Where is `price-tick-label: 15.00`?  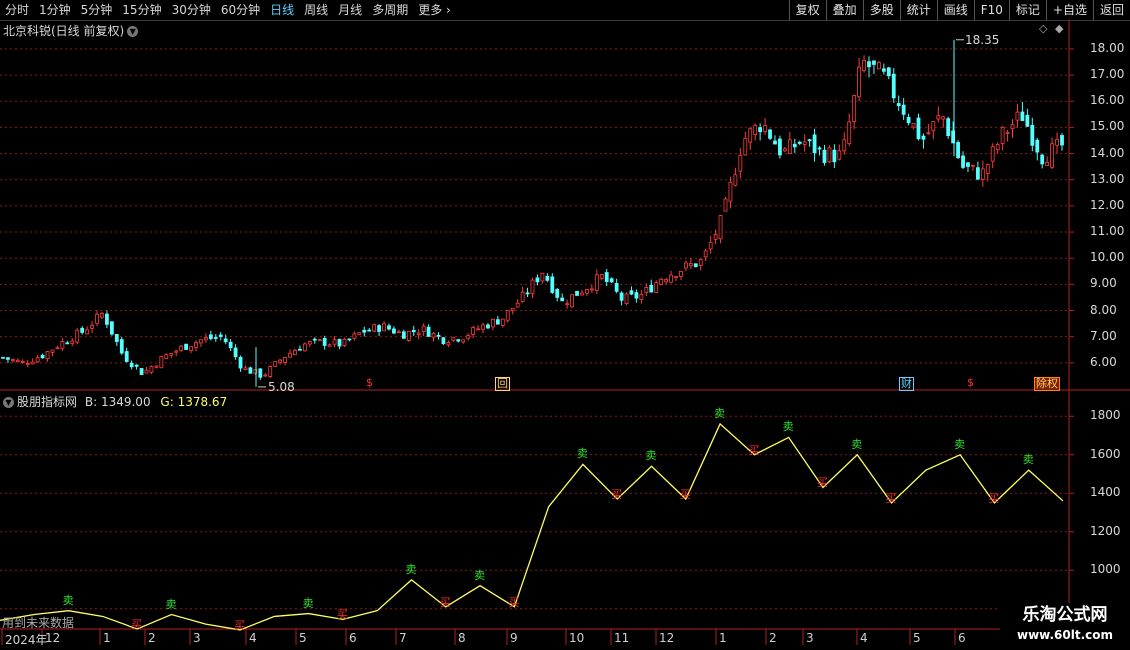 price-tick-label: 15.00 is located at coordinates (1107, 126).